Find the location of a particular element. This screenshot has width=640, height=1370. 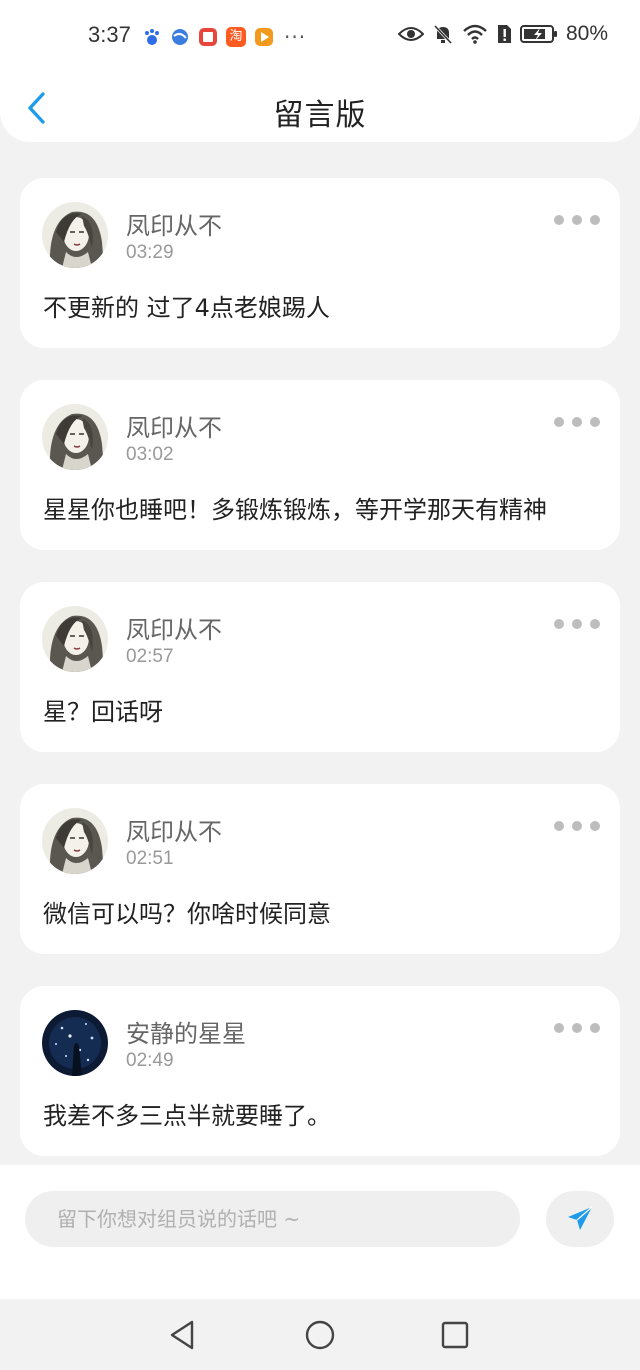

taobao-icon: 淘 is located at coordinates (236, 37).